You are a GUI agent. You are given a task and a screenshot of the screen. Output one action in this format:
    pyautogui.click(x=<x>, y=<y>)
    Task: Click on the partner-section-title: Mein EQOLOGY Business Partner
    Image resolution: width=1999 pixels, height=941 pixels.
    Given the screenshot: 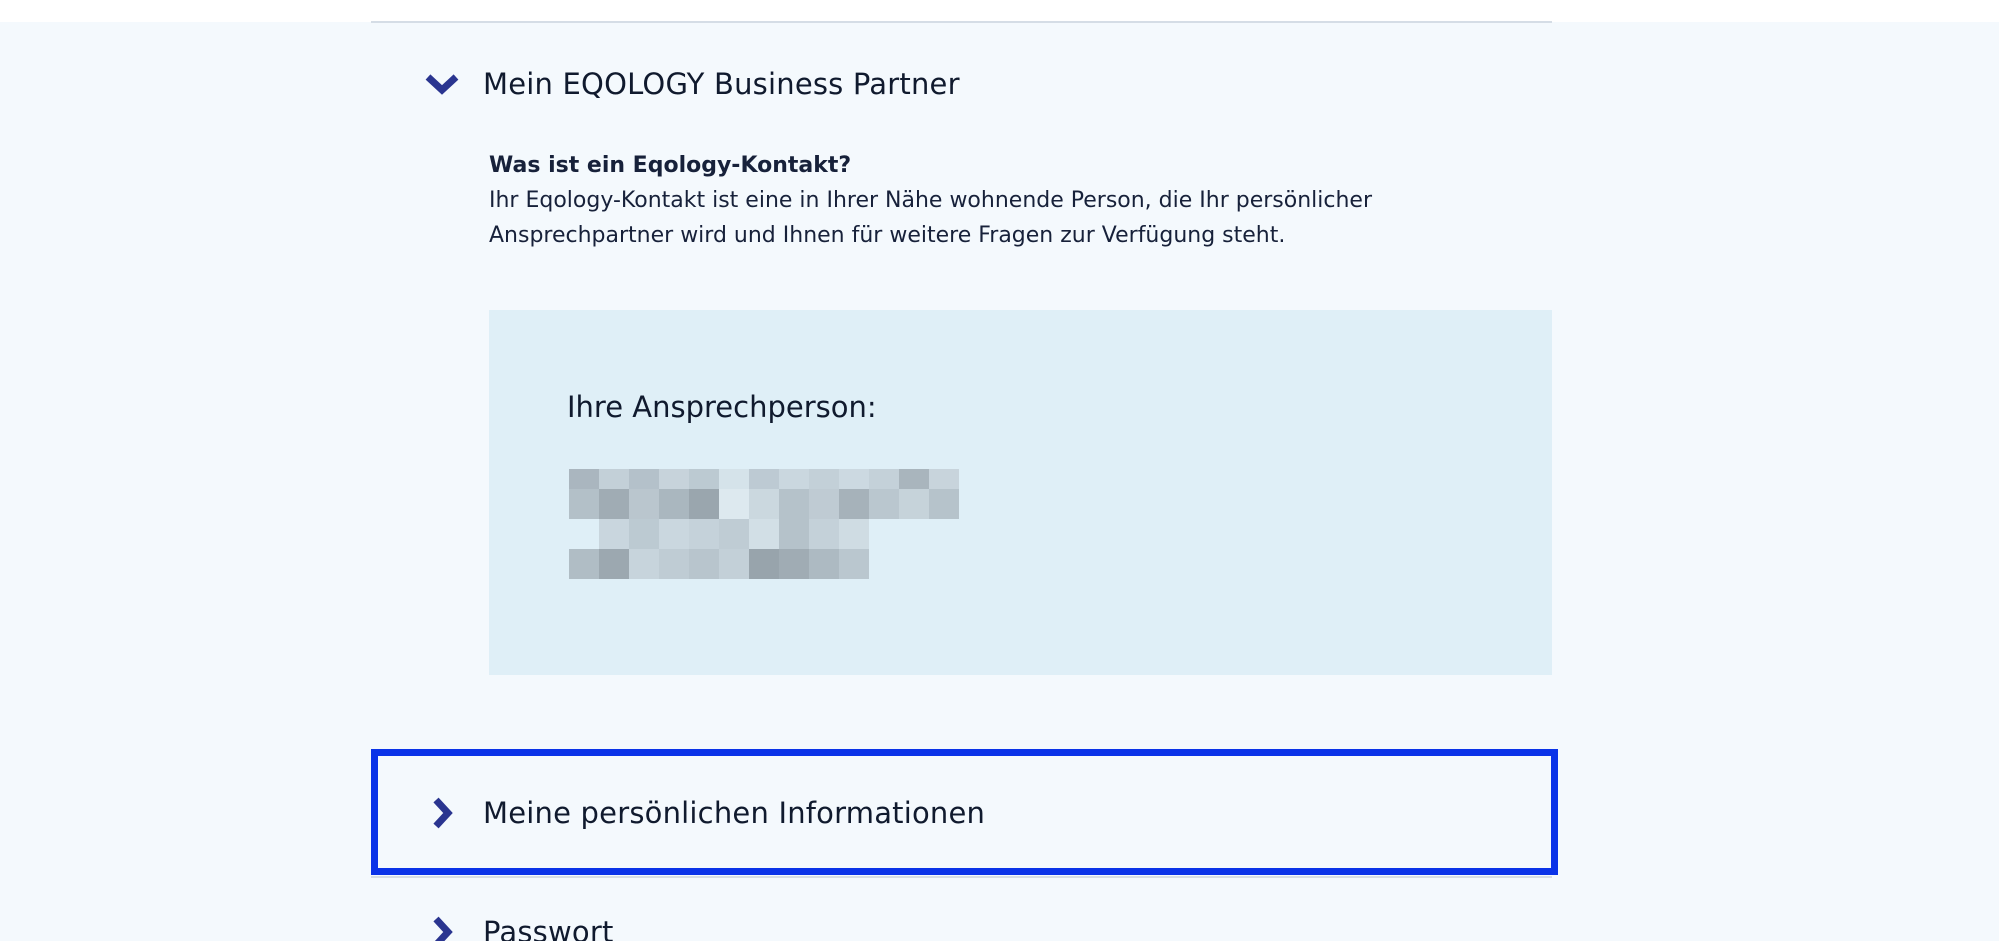 What is the action you would take?
    pyautogui.click(x=721, y=84)
    